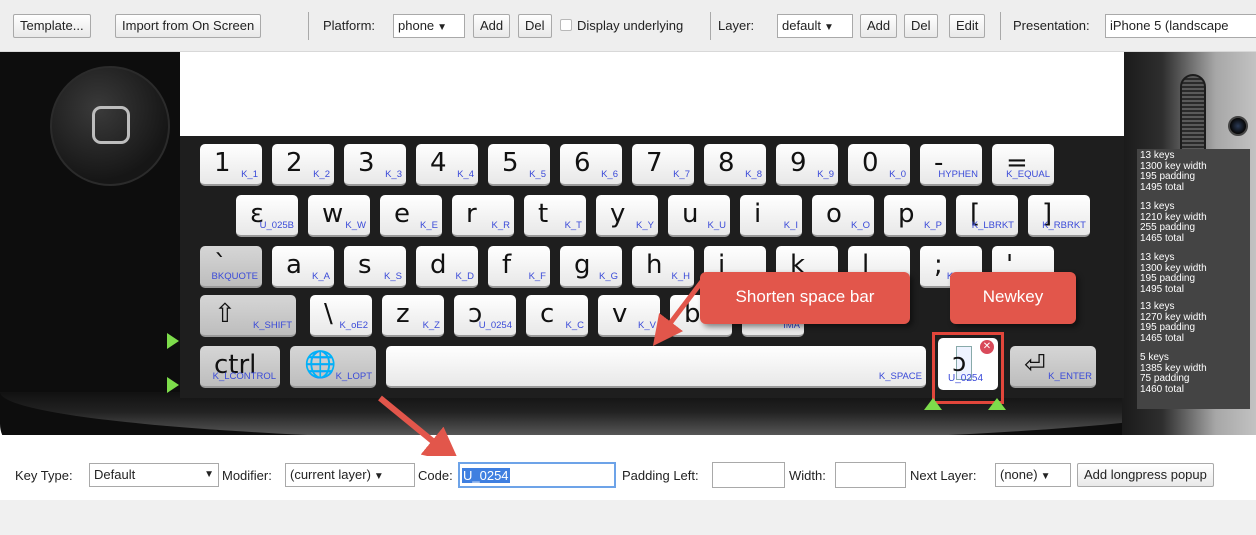  What do you see at coordinates (188, 26) in the screenshot?
I see `import-on-screen-button: Import from On Screen` at bounding box center [188, 26].